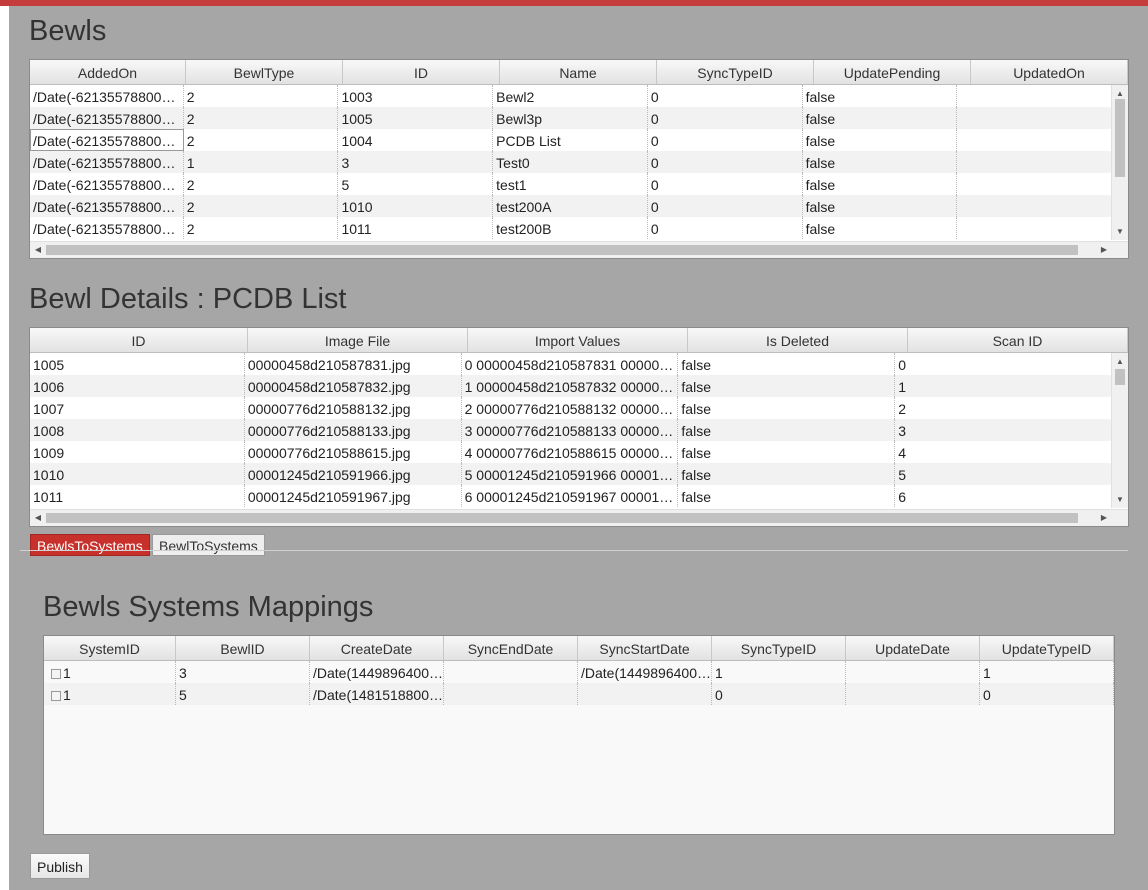  What do you see at coordinates (571, 96) in the screenshot?
I see `table-row: /Date(-62135578800000)/2 1003 Bewl2 0 false` at bounding box center [571, 96].